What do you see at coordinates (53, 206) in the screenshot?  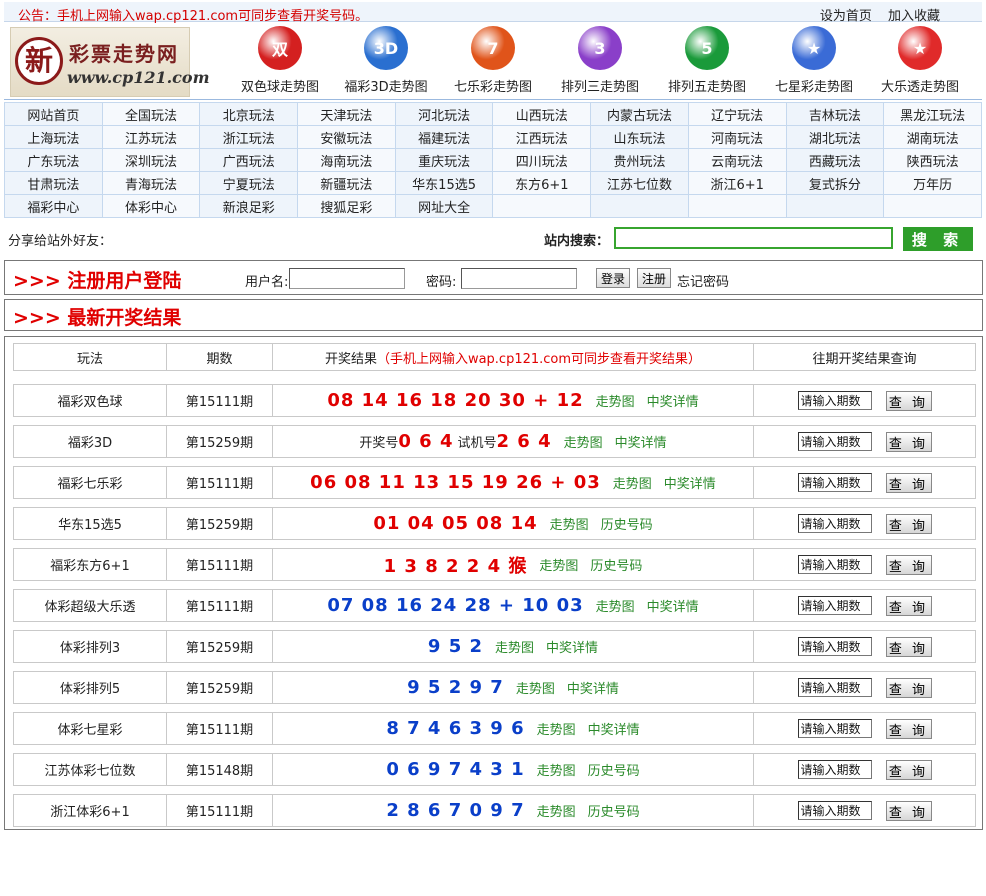 I see `nav-item: 福彩中心` at bounding box center [53, 206].